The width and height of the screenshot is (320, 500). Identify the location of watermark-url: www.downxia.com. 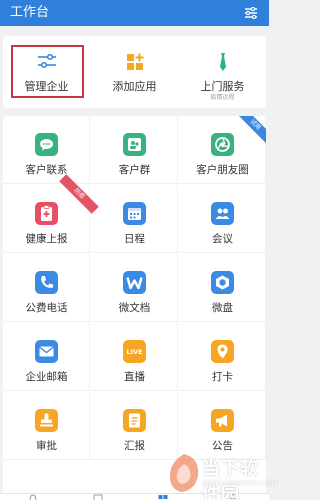
(239, 482).